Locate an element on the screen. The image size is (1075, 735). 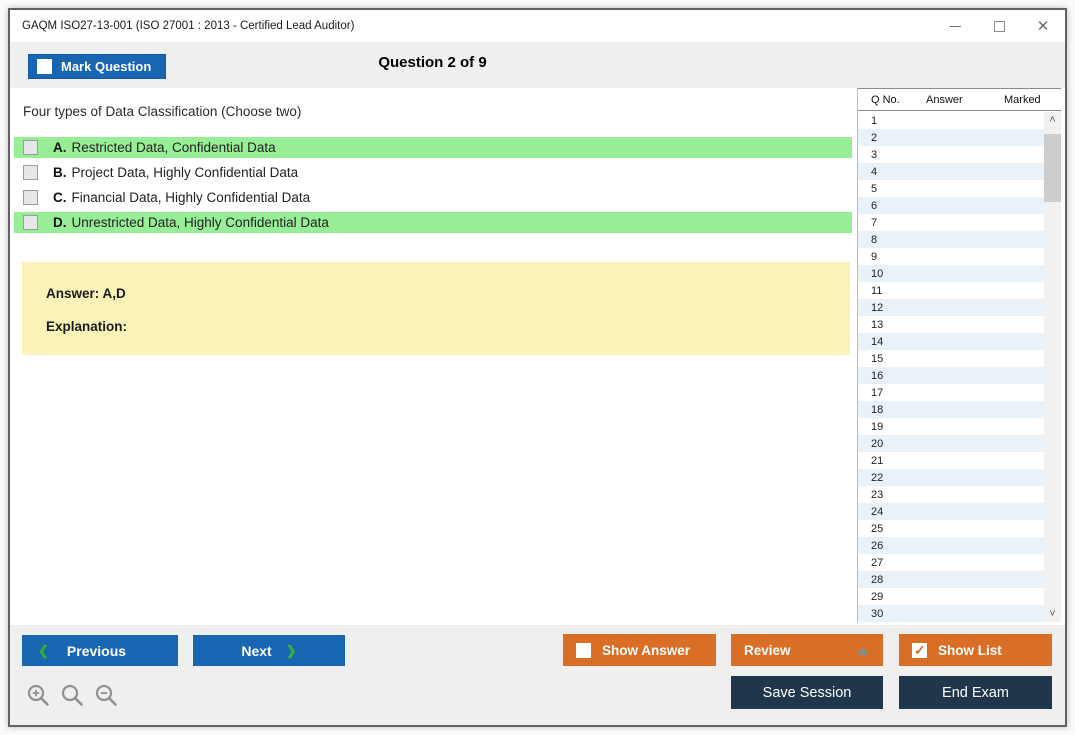
maximize-button is located at coordinates (999, 26).